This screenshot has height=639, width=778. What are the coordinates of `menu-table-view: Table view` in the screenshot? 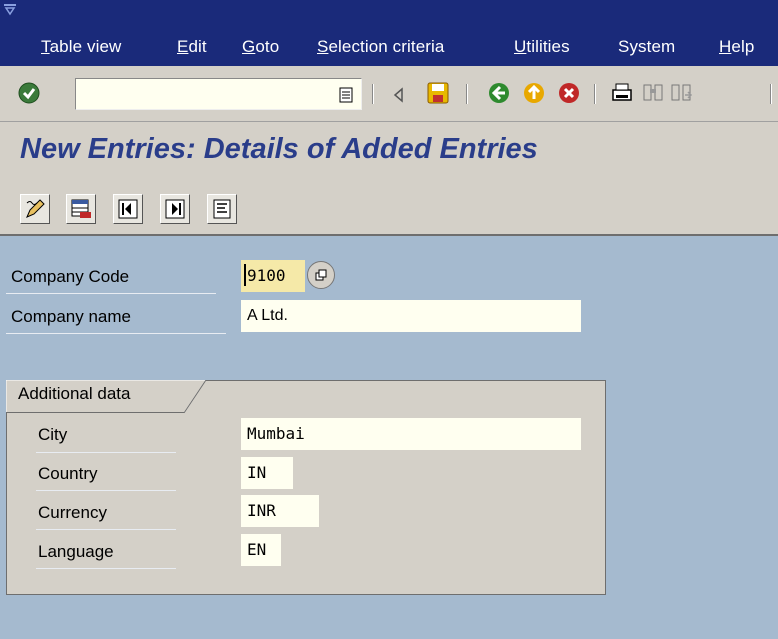 It's located at (81, 47).